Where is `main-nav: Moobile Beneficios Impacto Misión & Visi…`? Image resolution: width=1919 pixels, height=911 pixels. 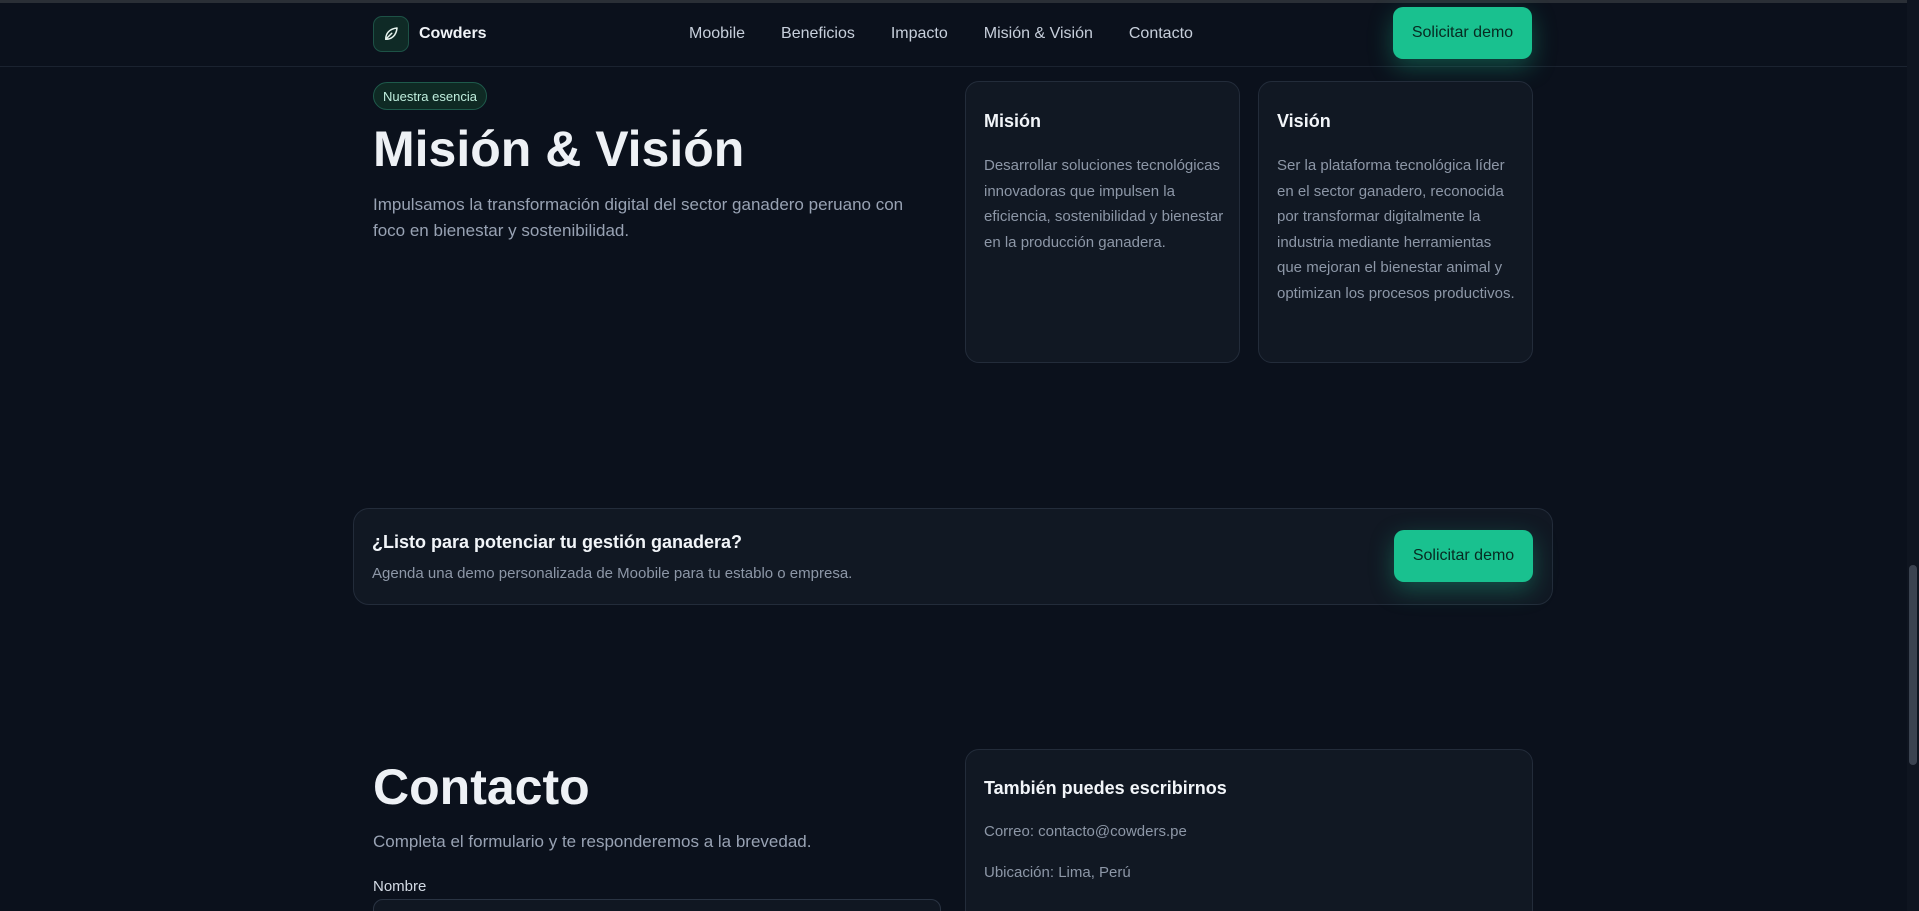
main-nav: Moobile Beneficios Impacto Misión & Visi… is located at coordinates (941, 34).